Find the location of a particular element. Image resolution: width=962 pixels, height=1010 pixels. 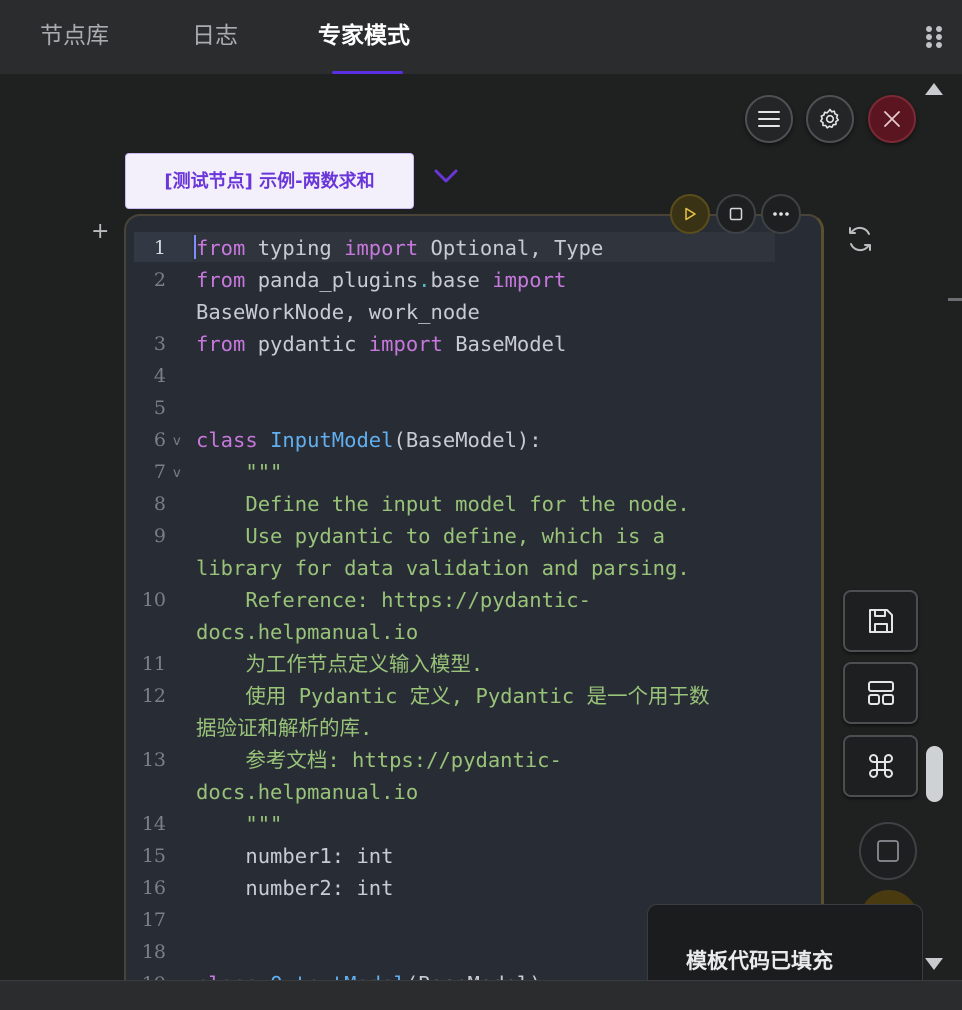

tab-node-library: 节点库 is located at coordinates (74, 36).